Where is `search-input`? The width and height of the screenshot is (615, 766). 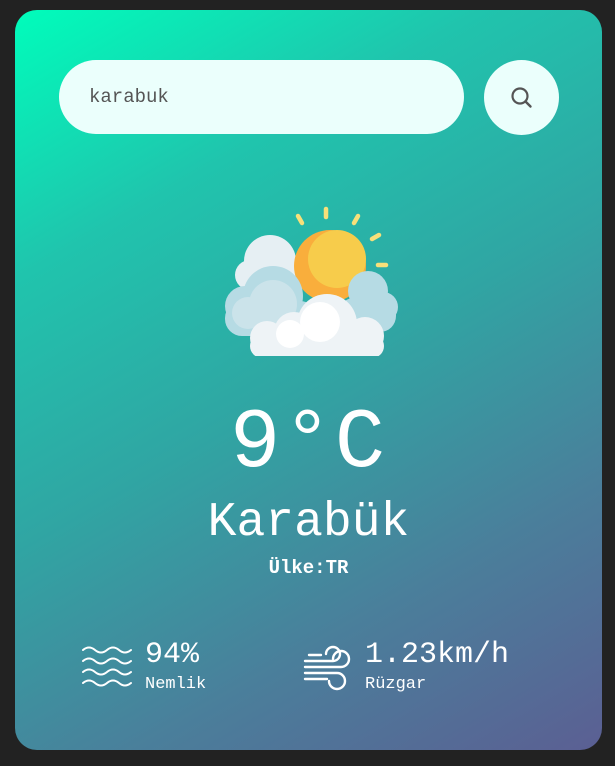 search-input is located at coordinates (261, 97).